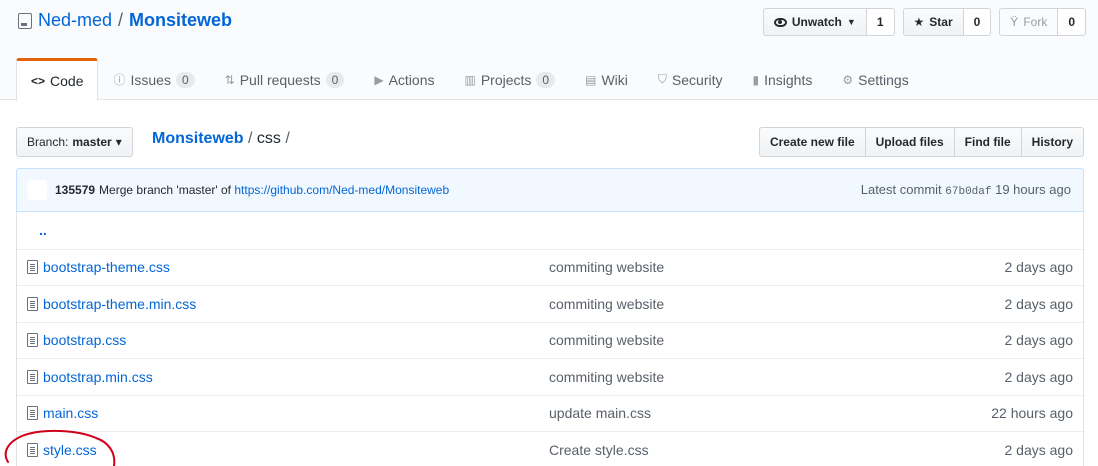 The width and height of the screenshot is (1098, 466). Describe the element at coordinates (506, 79) in the screenshot. I see `tab-label: Projects` at that location.